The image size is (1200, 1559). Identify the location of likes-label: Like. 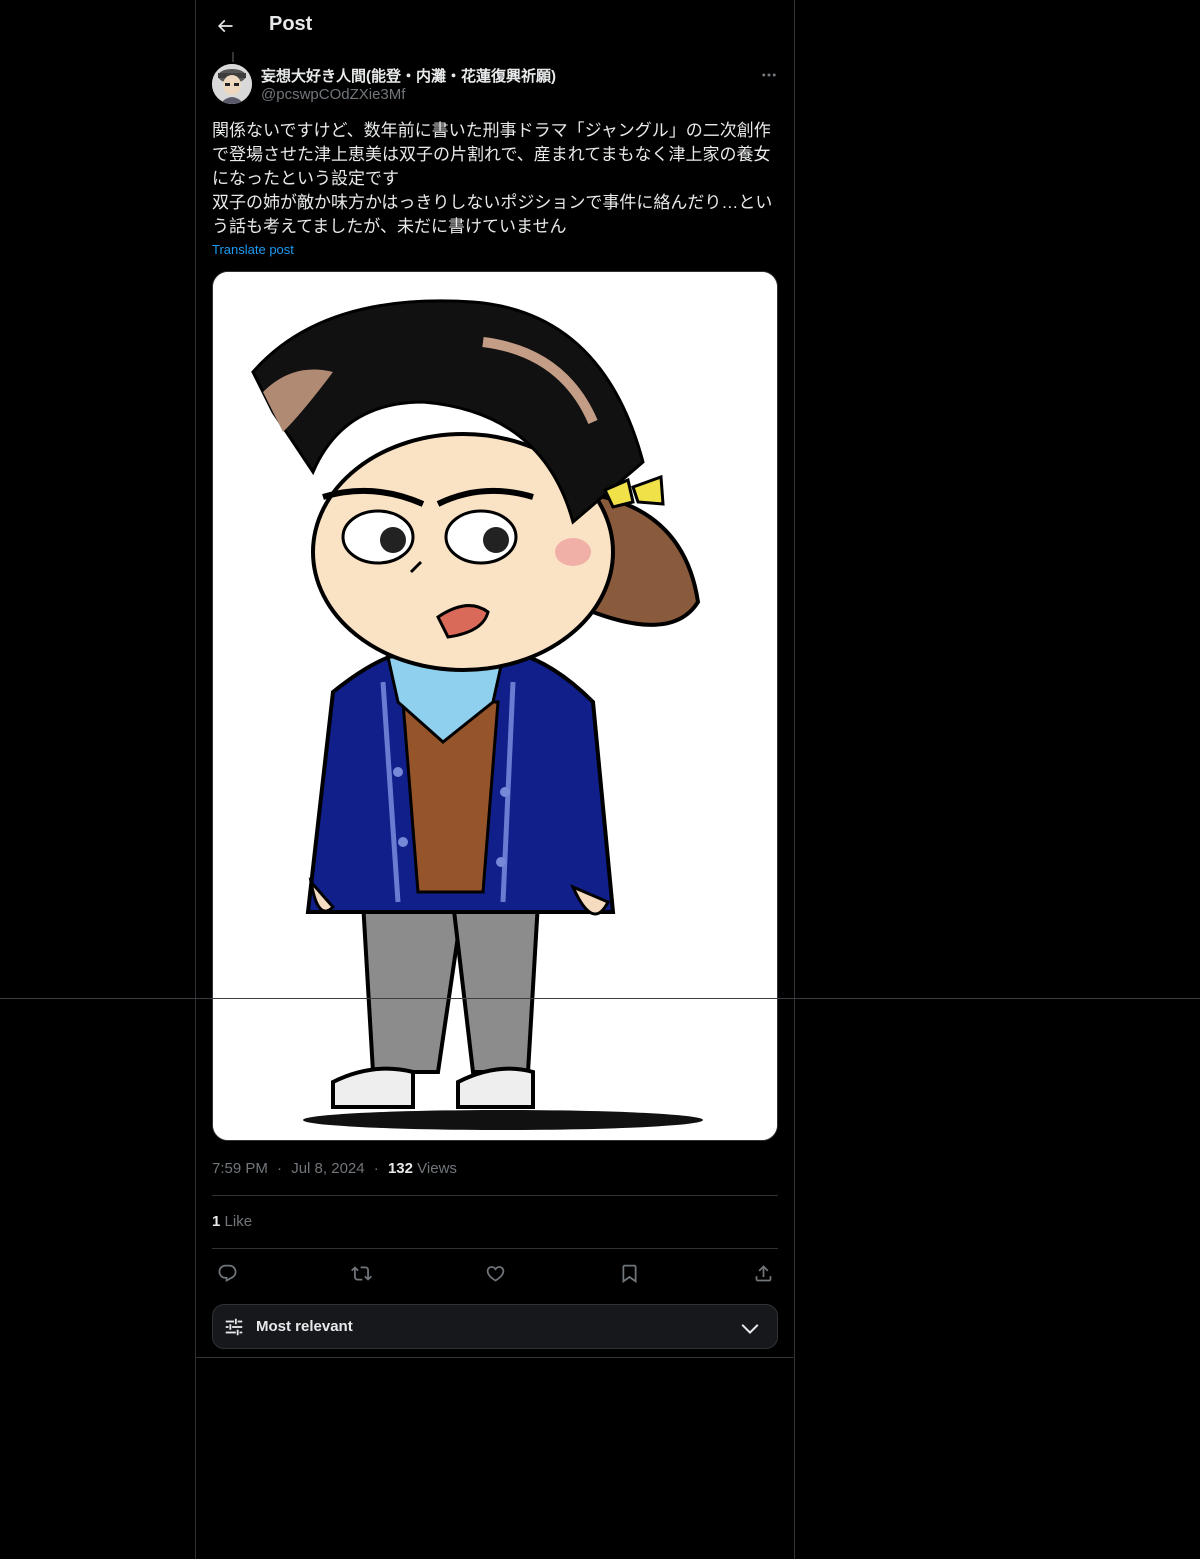
(238, 1221).